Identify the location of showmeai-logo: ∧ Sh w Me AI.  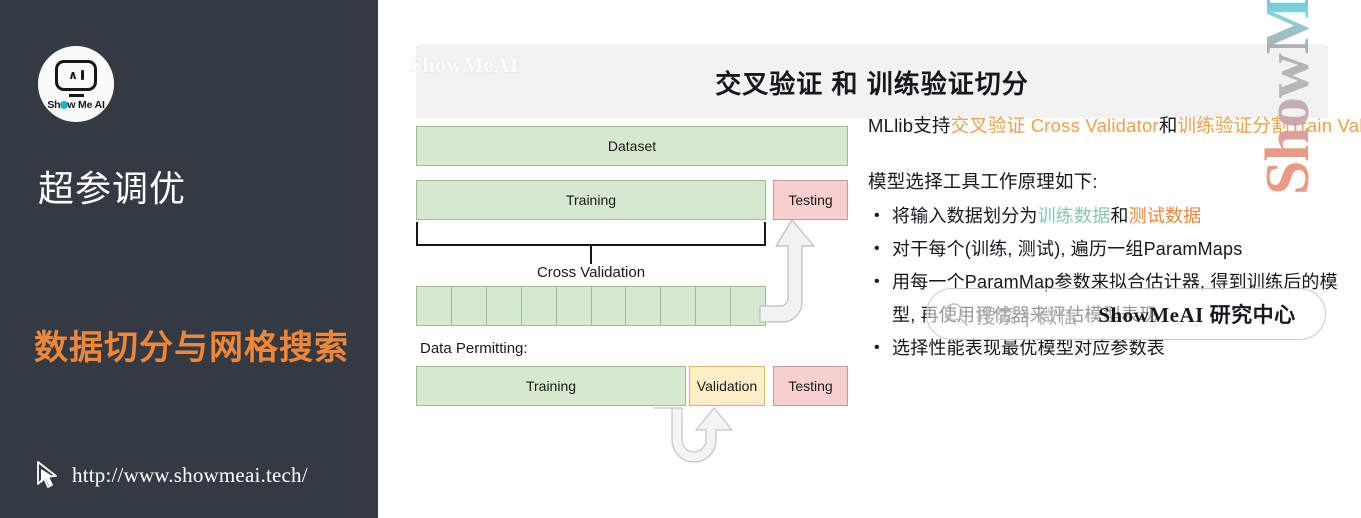
(76, 84).